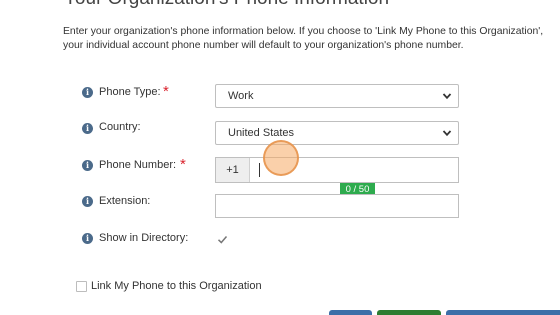  Describe the element at coordinates (130, 92) in the screenshot. I see `phone-type-label: Phone Type:` at that location.